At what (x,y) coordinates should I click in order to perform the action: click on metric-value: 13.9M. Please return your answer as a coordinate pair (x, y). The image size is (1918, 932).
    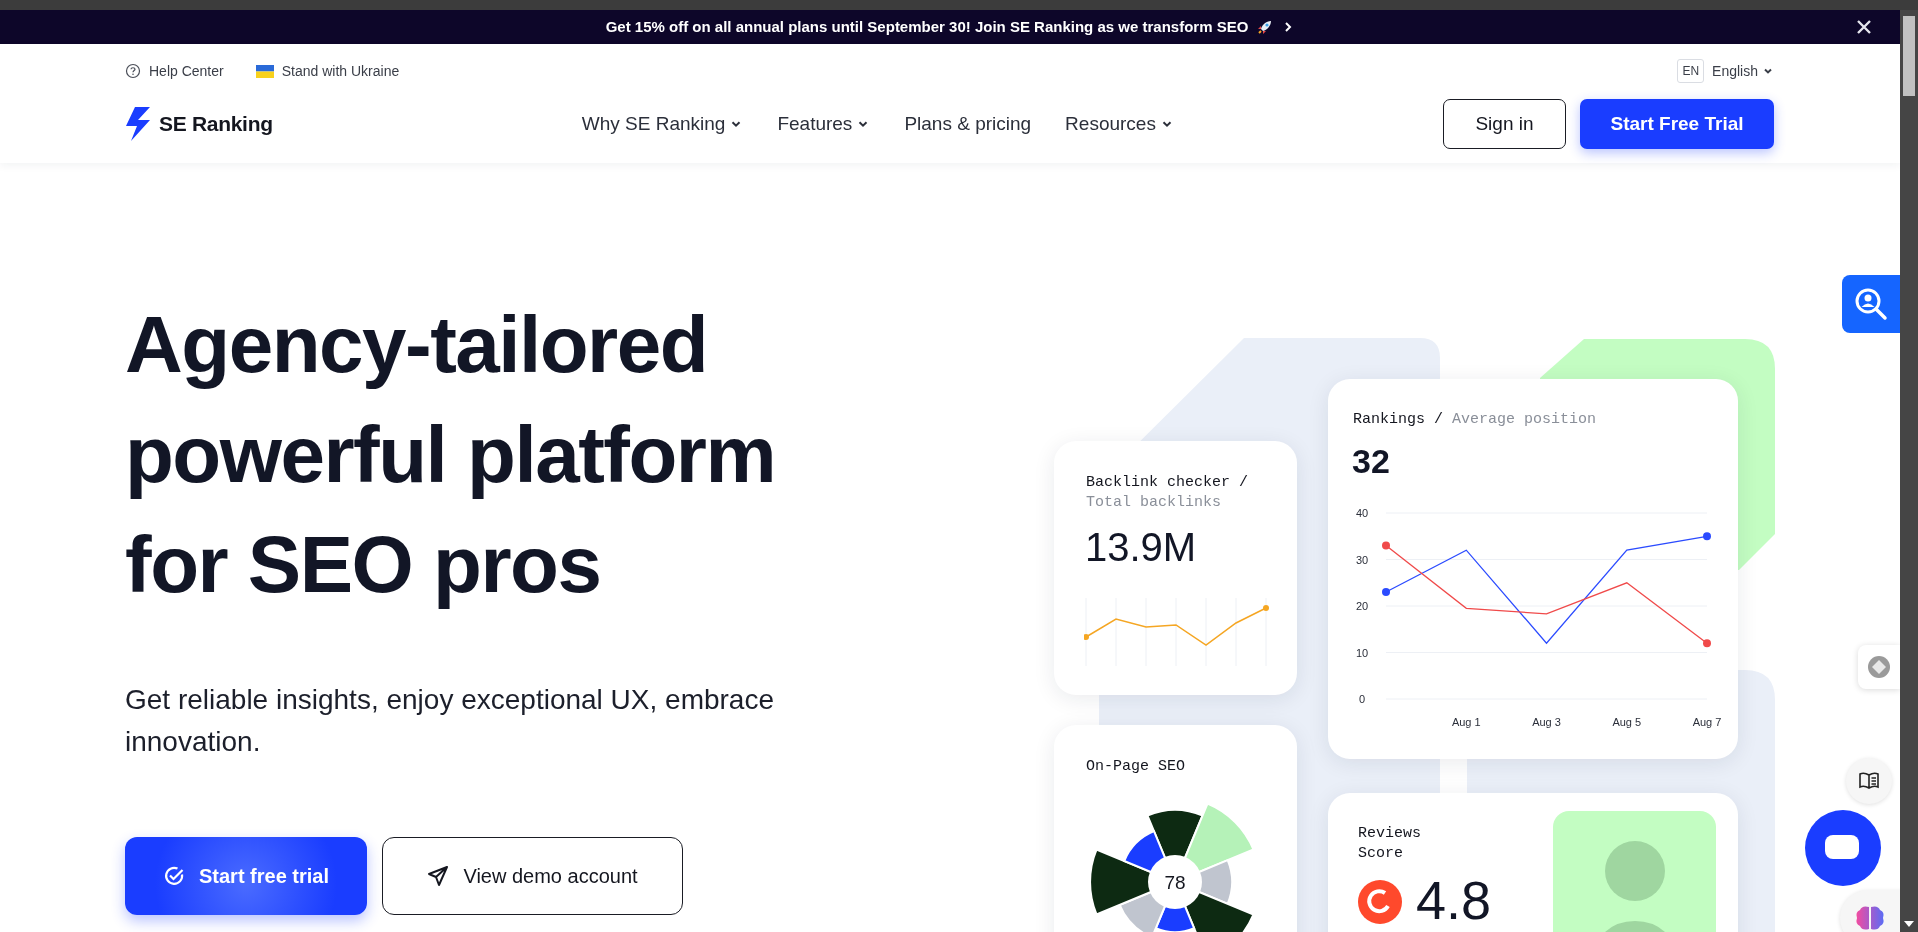
    Looking at the image, I should click on (1141, 547).